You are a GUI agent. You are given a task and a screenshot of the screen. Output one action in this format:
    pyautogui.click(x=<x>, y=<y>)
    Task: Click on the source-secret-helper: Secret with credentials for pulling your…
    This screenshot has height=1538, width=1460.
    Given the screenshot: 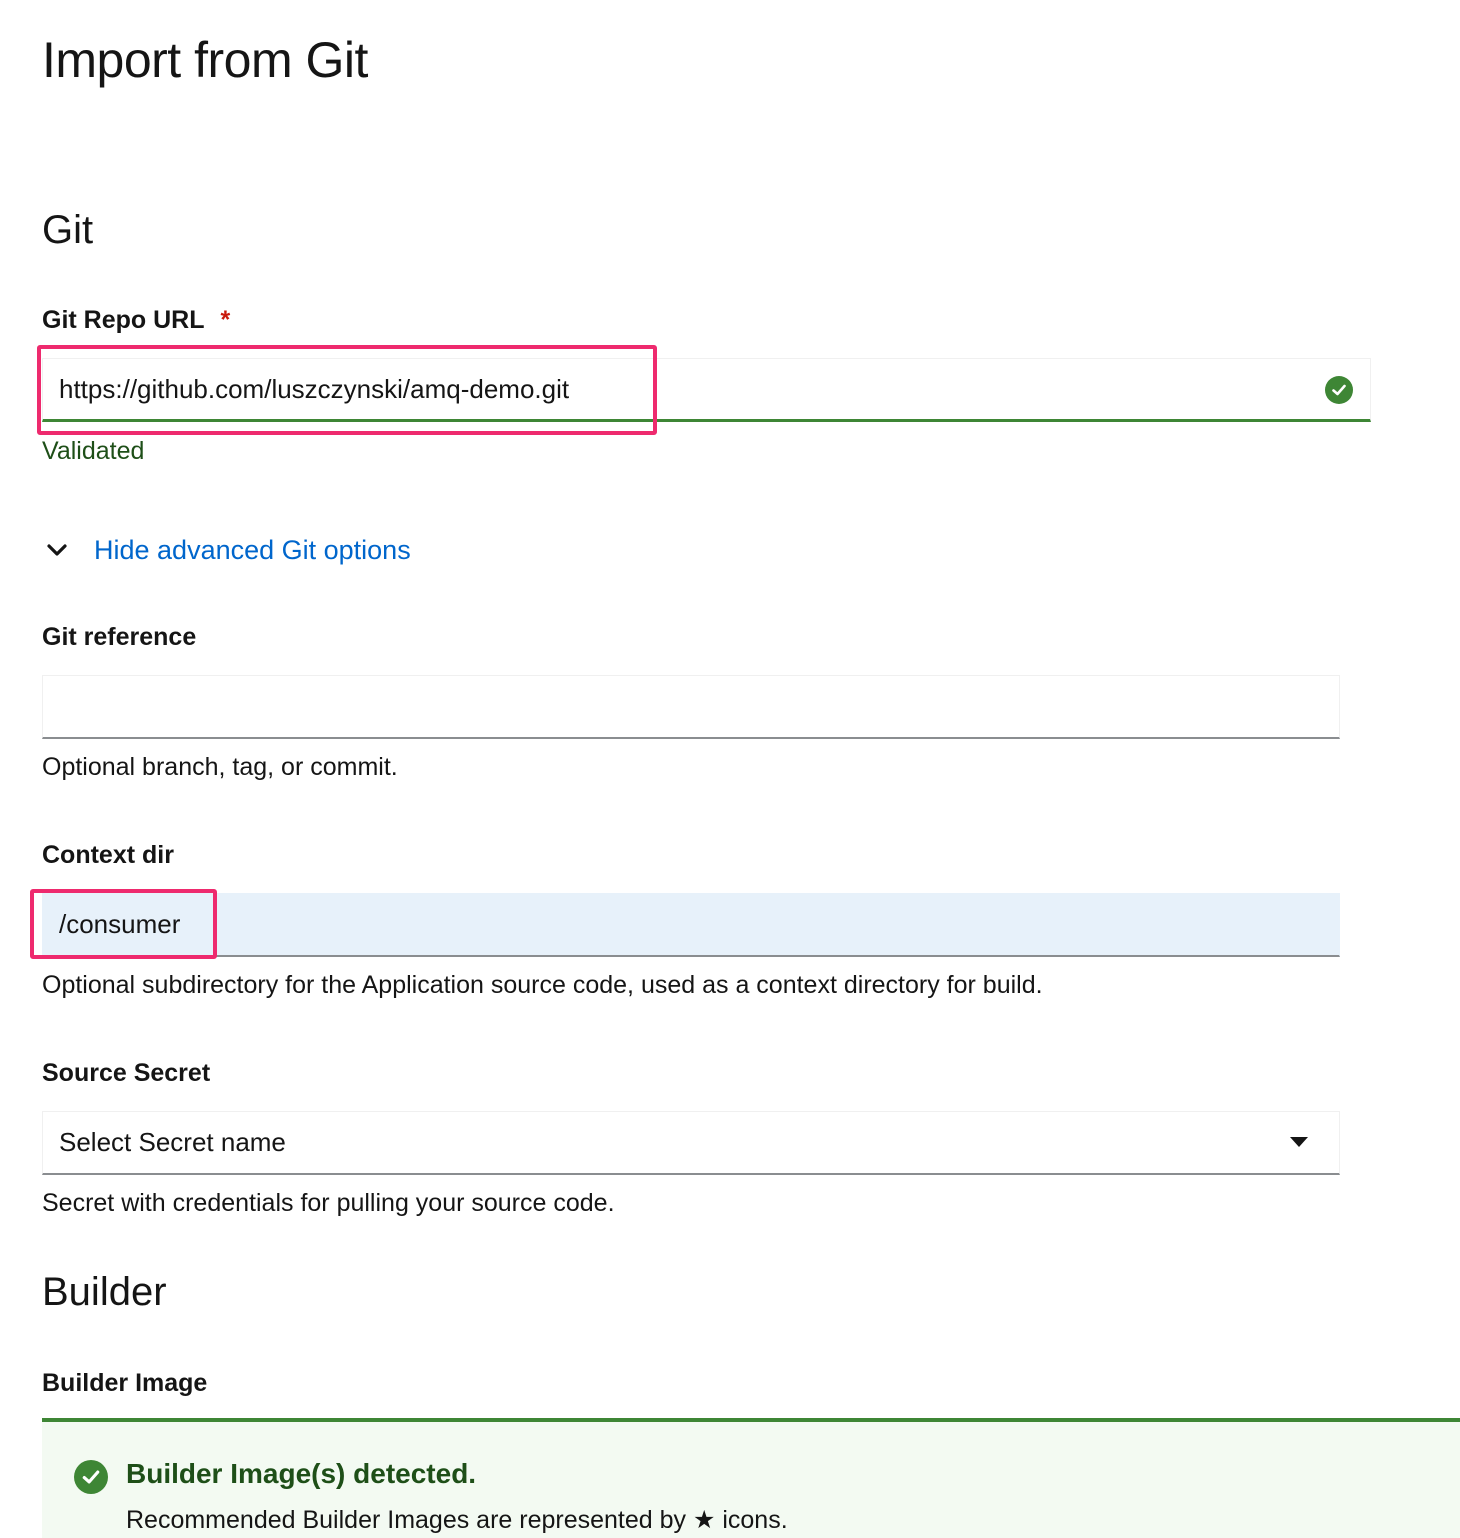 What is the action you would take?
    pyautogui.click(x=328, y=1203)
    